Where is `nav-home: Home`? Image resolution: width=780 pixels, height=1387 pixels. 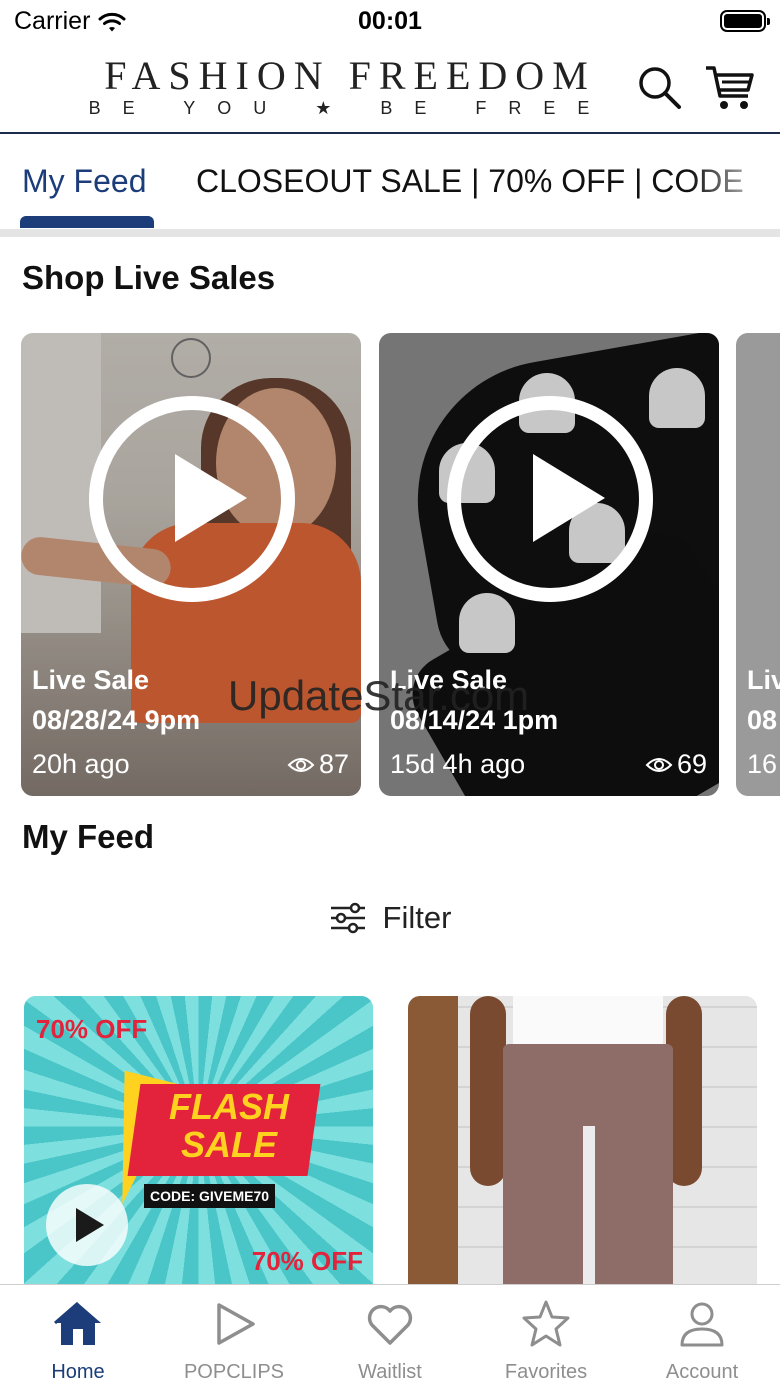 nav-home: Home is located at coordinates (78, 1336).